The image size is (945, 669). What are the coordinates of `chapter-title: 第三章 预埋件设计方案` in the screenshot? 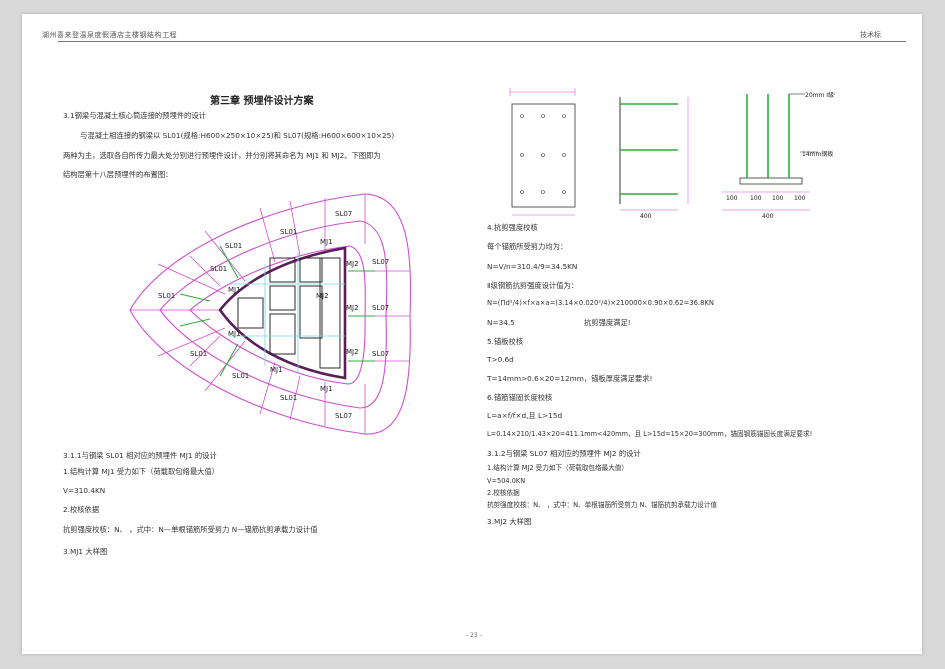 It's located at (262, 101).